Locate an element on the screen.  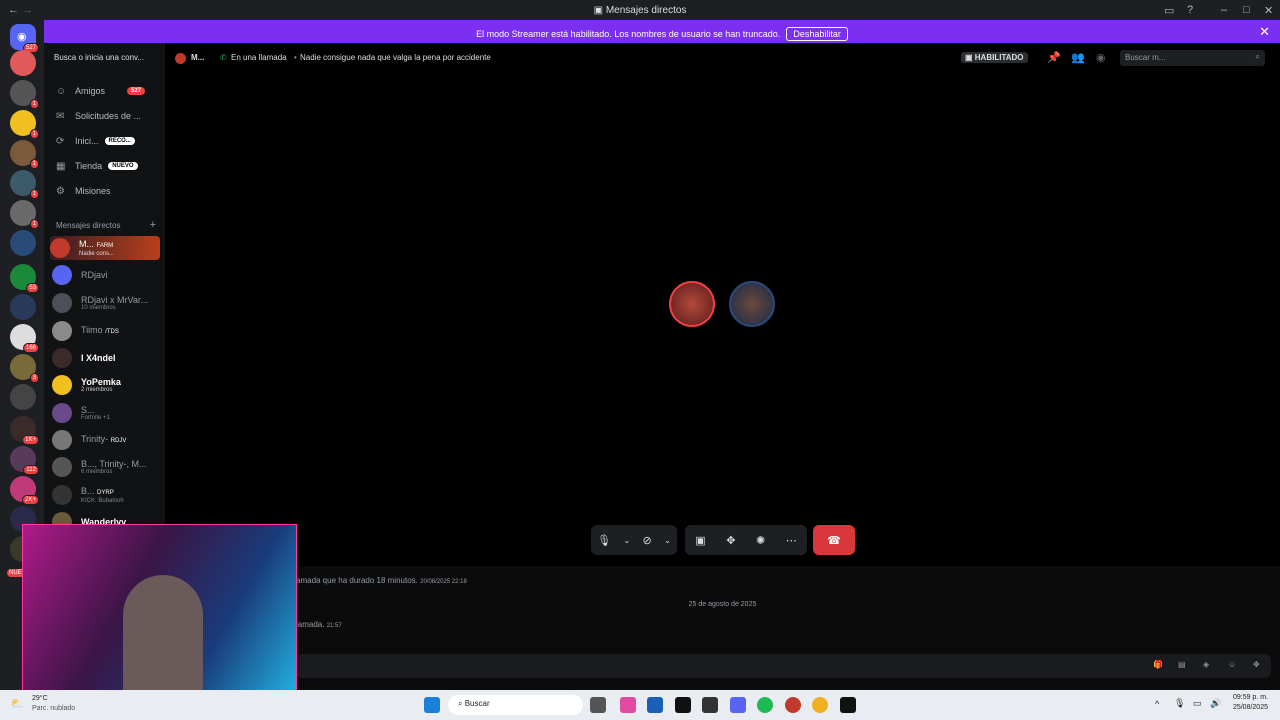
profile-icon: ◉ is located at coordinates (1101, 57).